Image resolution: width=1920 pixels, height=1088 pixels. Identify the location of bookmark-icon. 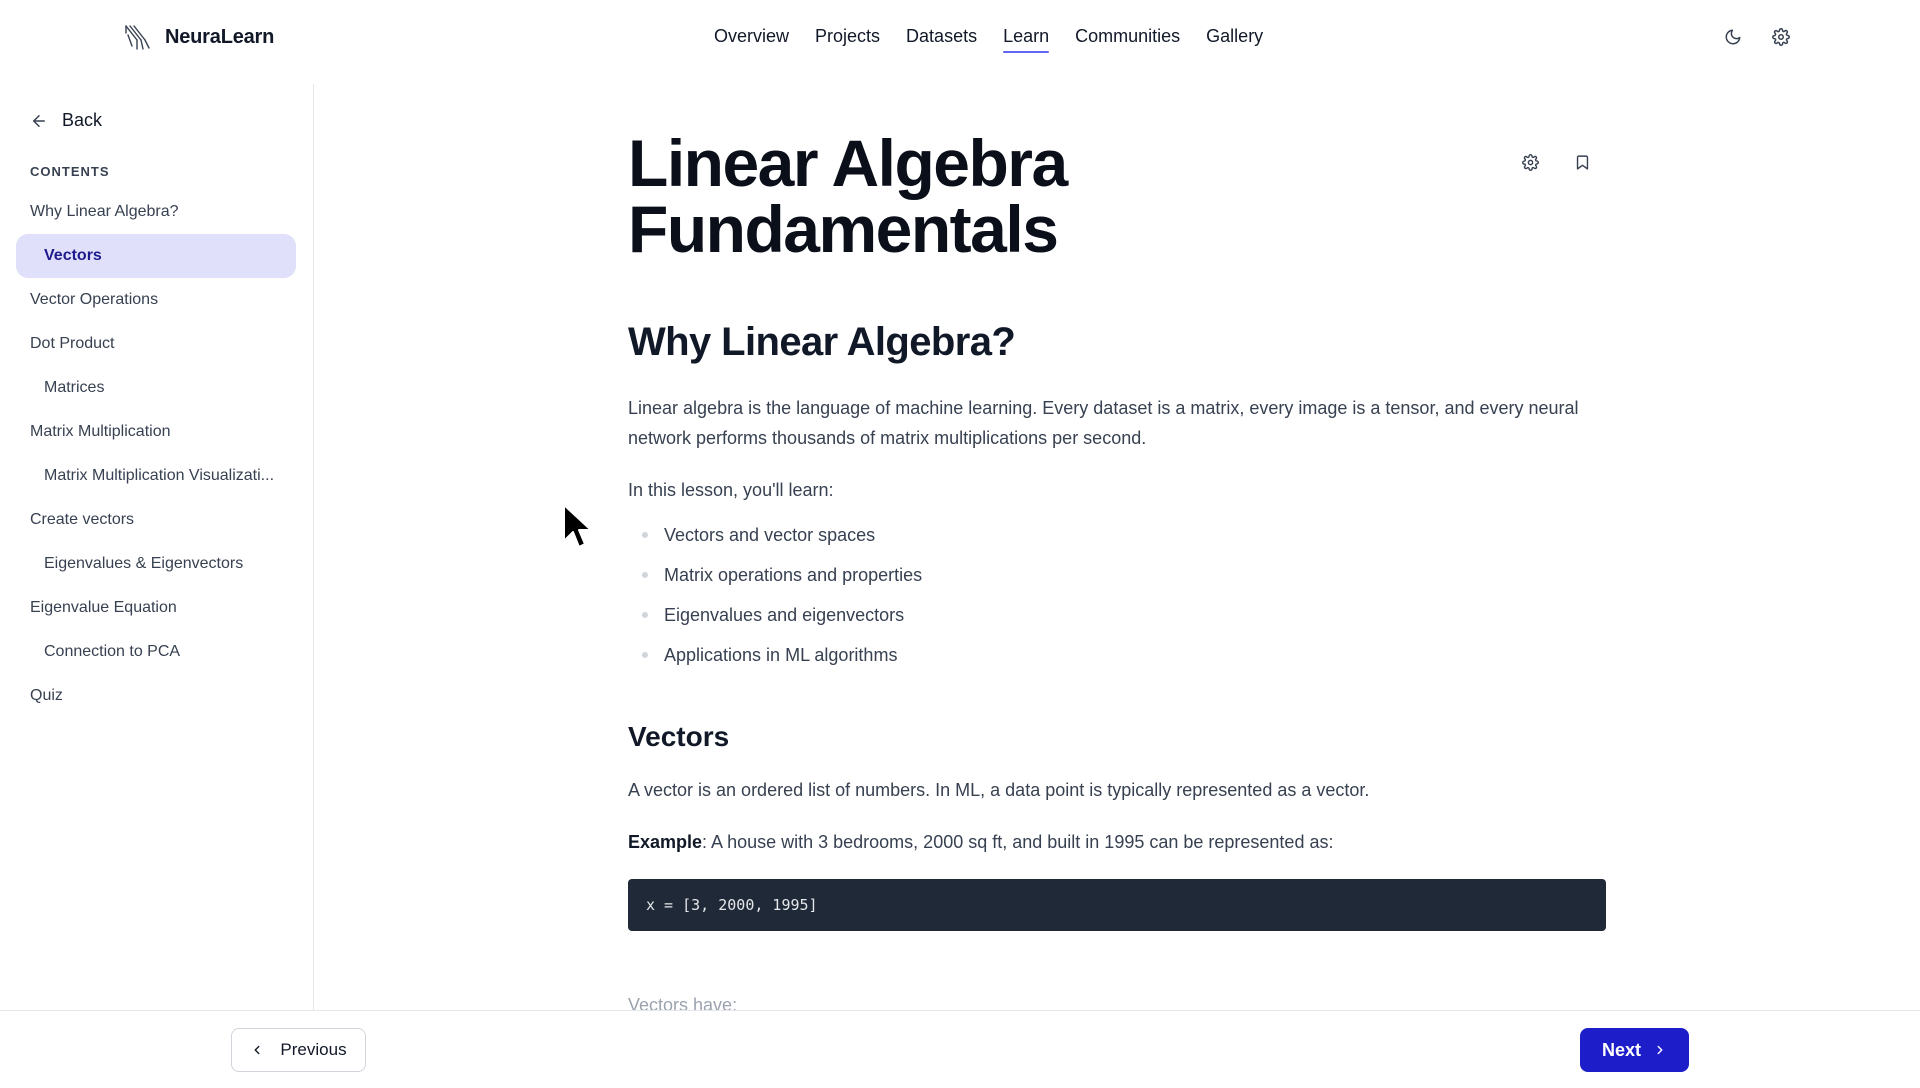
(1582, 162).